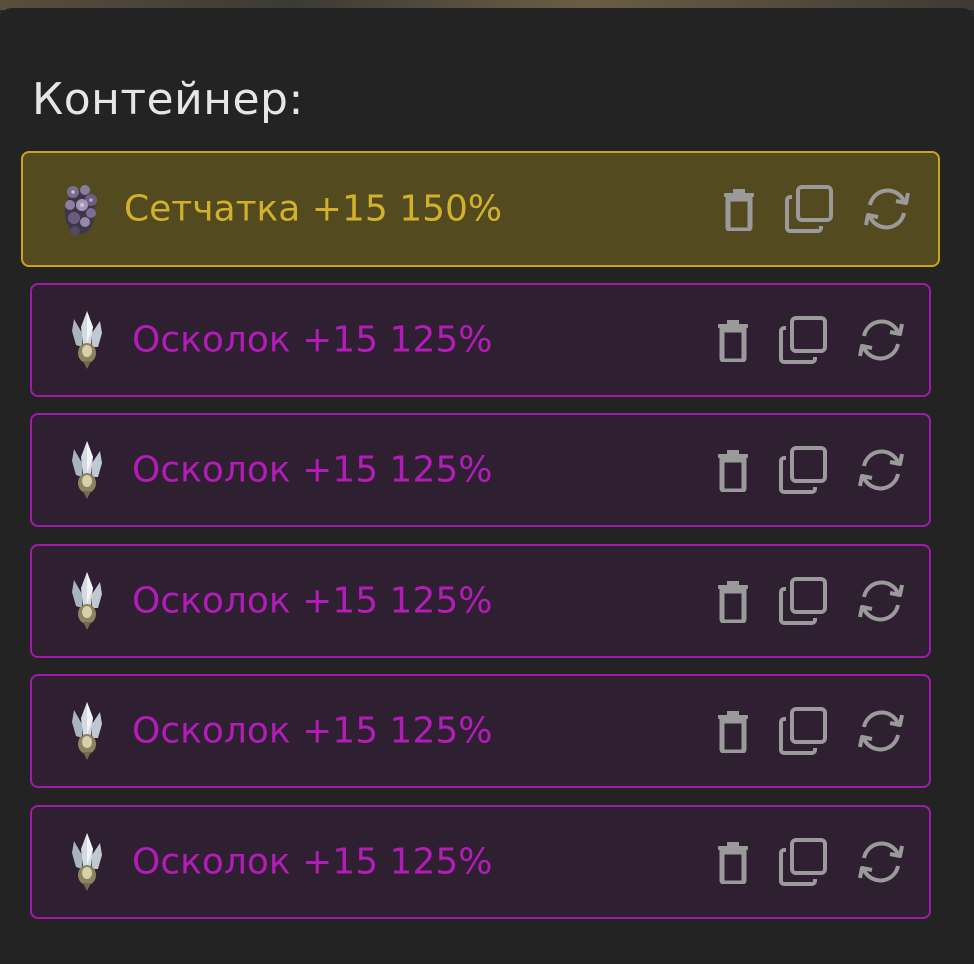 Image resolution: width=974 pixels, height=964 pixels. I want to click on container-item: Сетчатка +15 150%, so click(480, 209).